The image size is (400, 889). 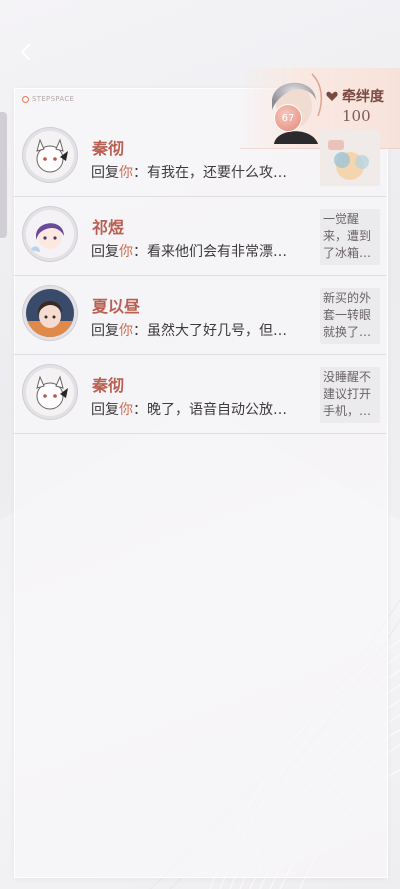 I want to click on post-thumbnail, so click(x=350, y=158).